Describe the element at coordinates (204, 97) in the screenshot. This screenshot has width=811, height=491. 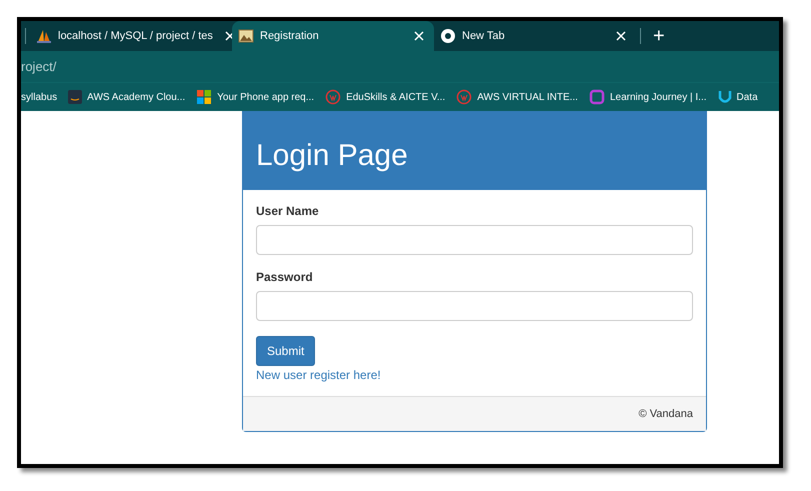
I see `four-squares-icon` at that location.